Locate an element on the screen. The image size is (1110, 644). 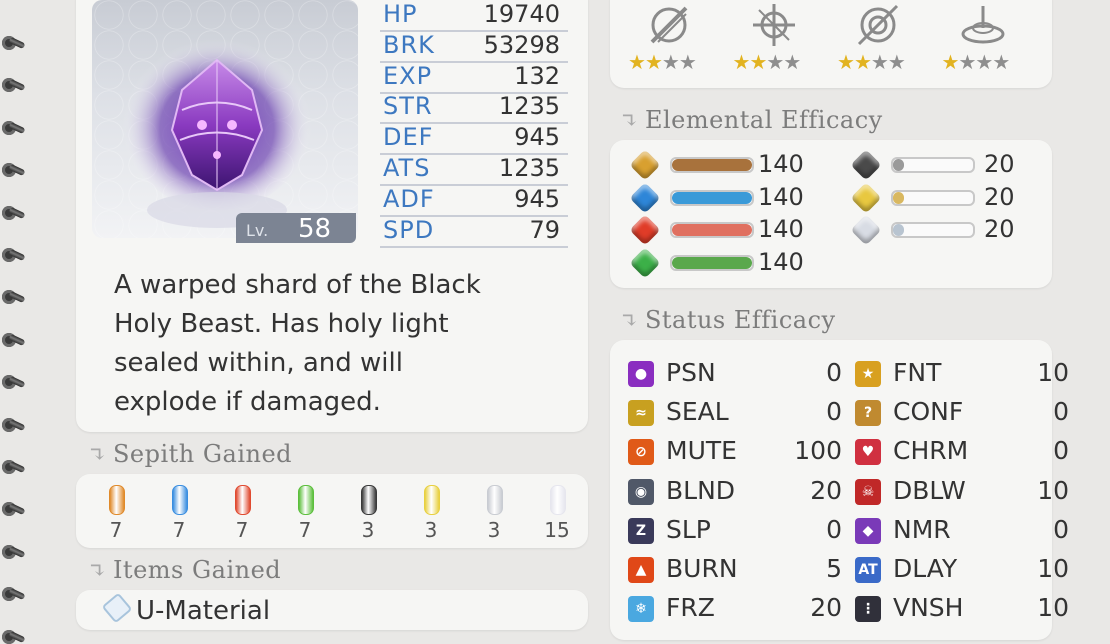
blind-icon: ◉ is located at coordinates (641, 491).